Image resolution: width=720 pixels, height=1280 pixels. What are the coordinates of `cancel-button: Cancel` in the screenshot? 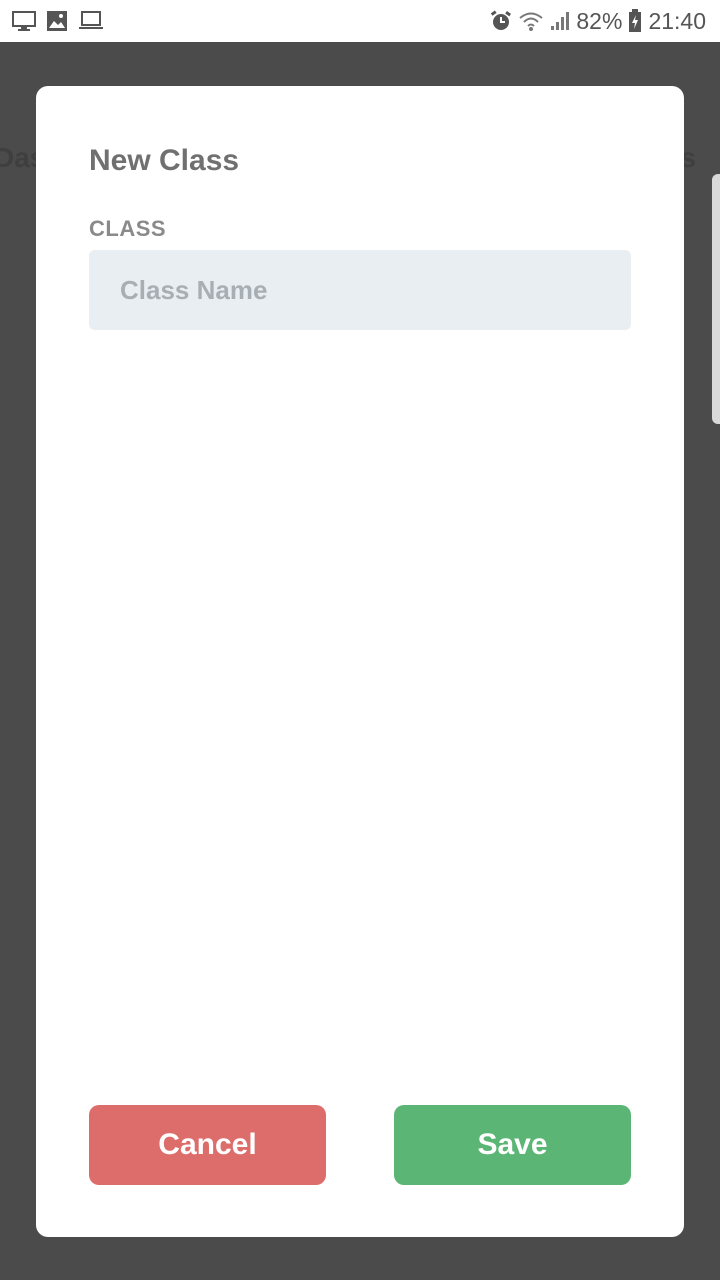 It's located at (207, 1145).